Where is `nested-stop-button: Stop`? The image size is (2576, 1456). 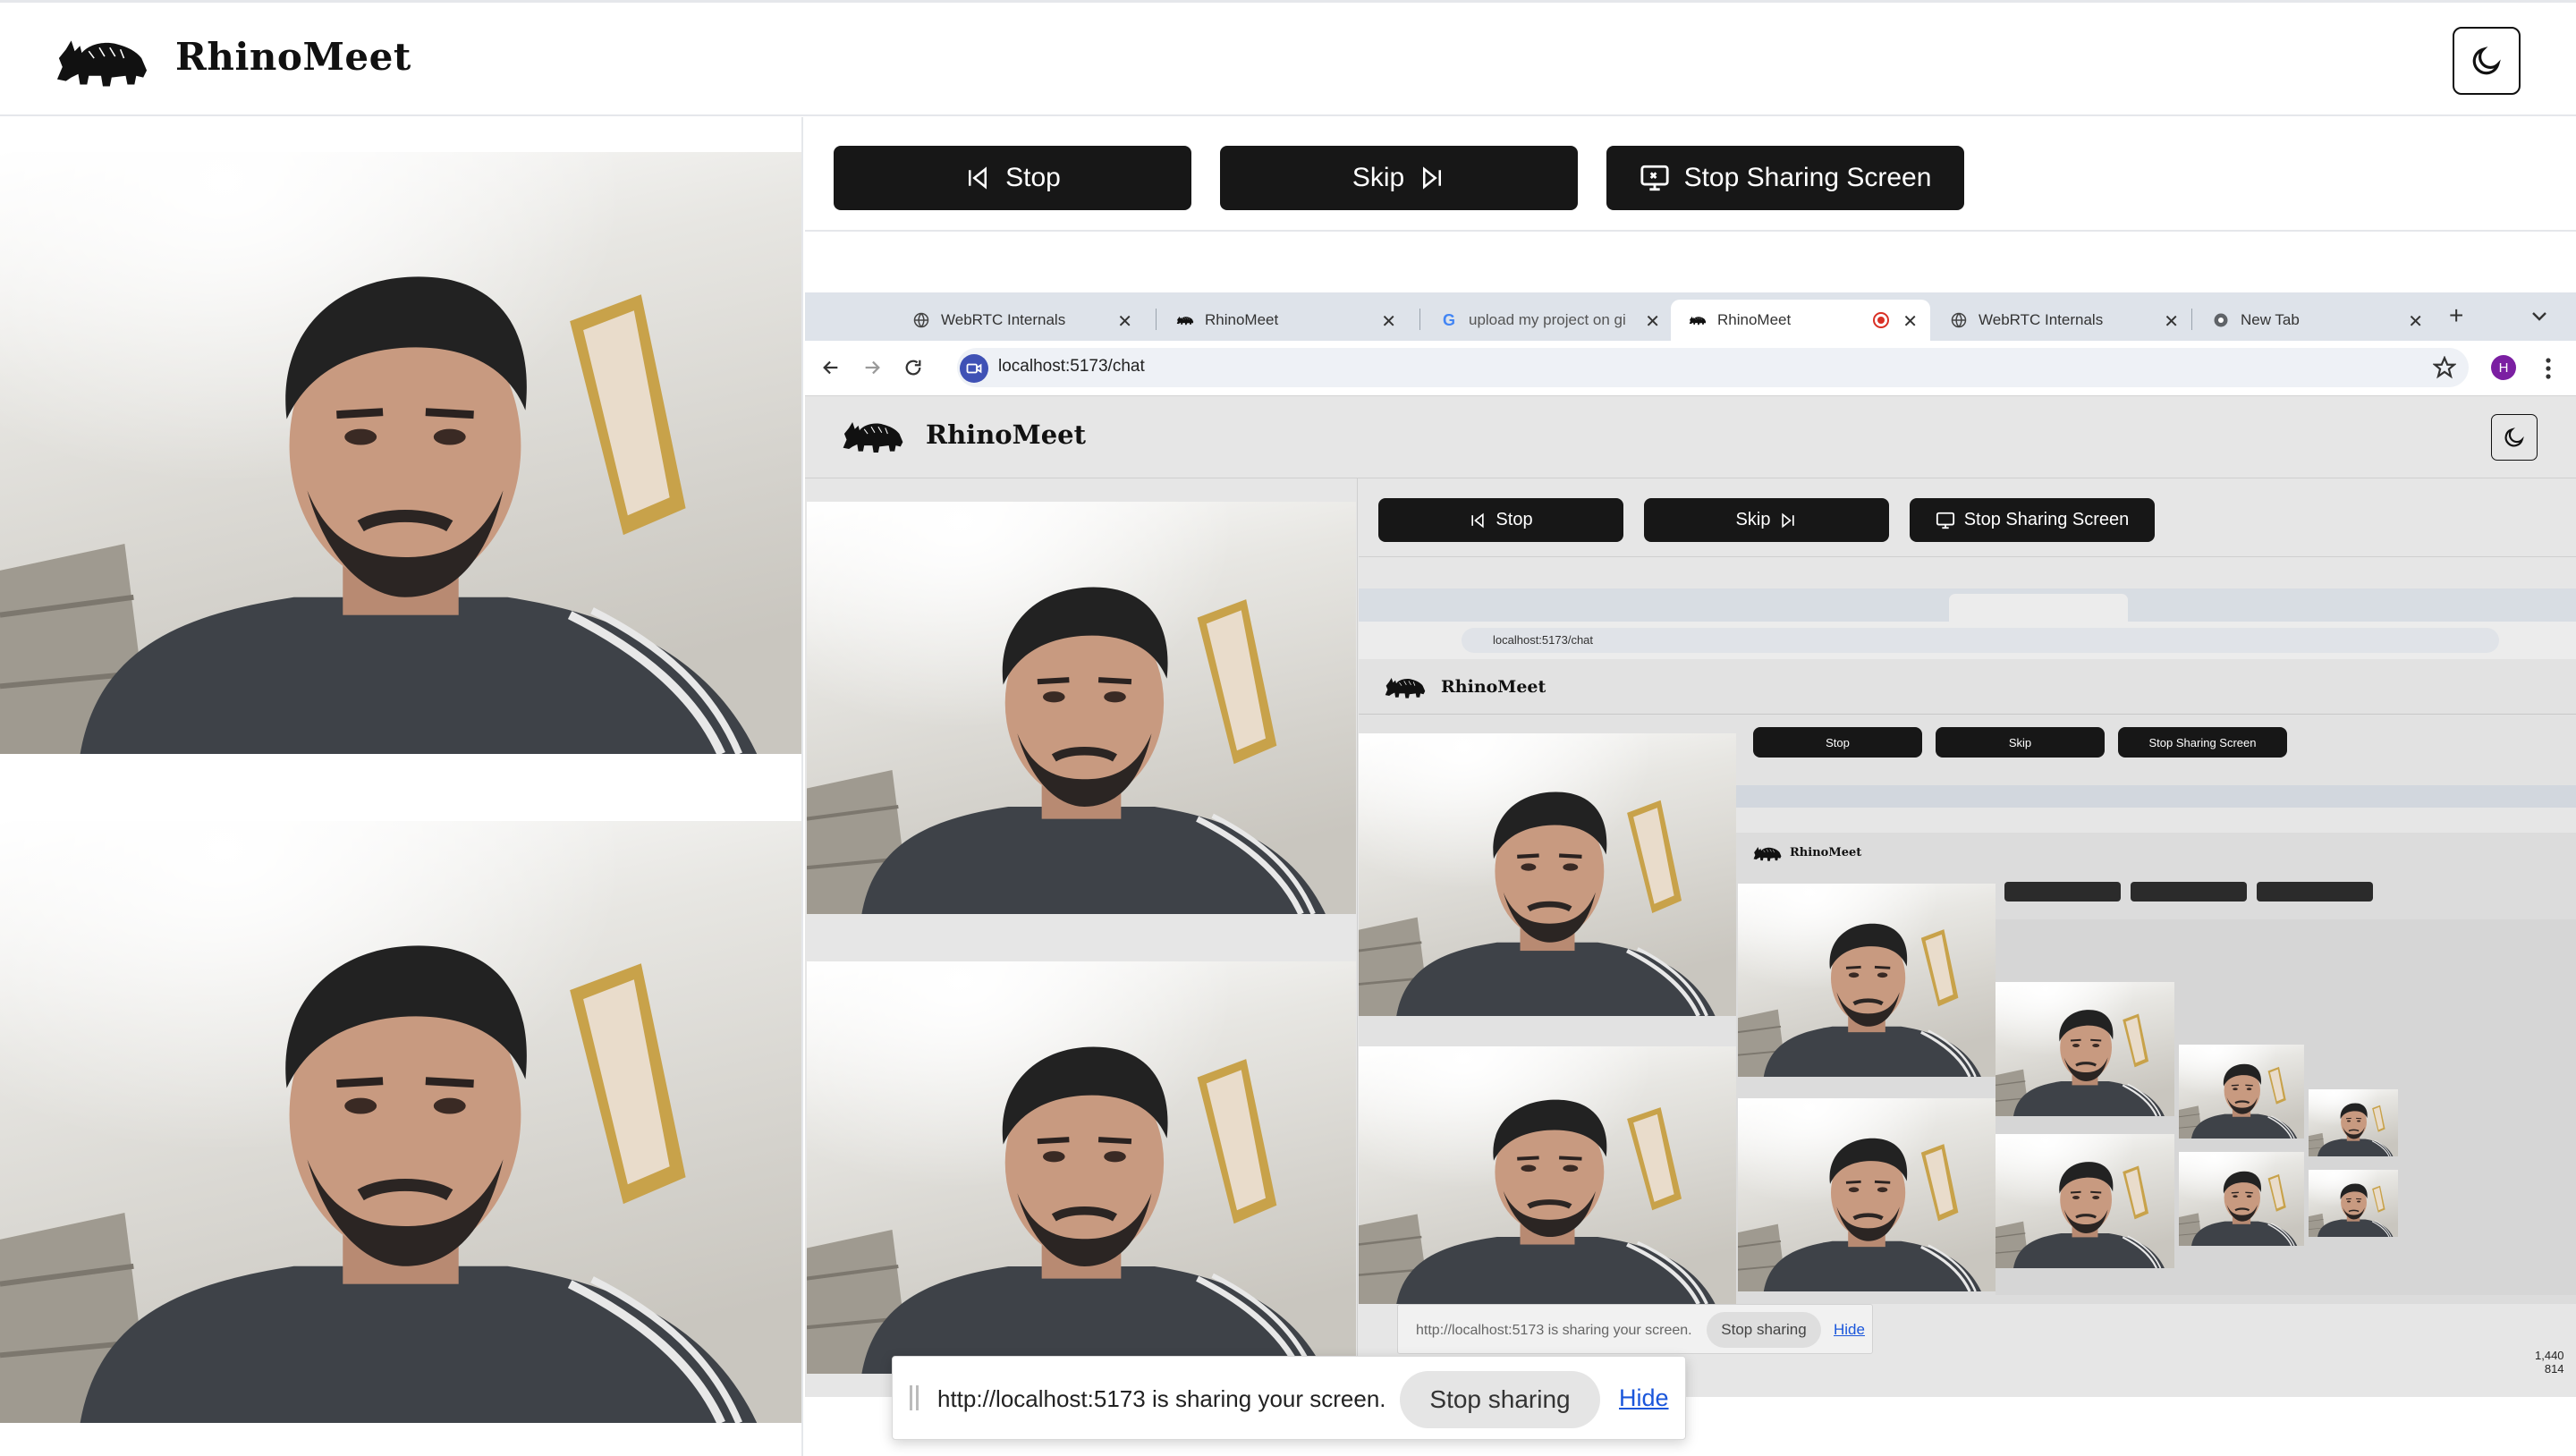 nested-stop-button: Stop is located at coordinates (1837, 742).